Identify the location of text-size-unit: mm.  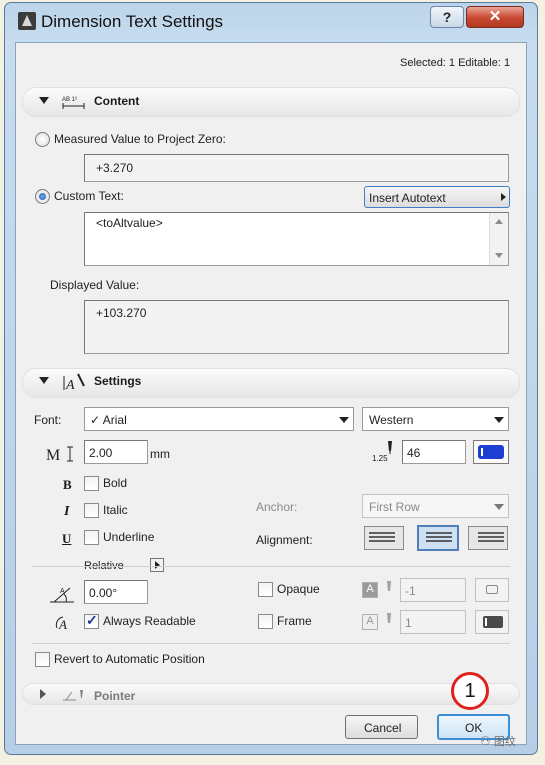
(160, 454).